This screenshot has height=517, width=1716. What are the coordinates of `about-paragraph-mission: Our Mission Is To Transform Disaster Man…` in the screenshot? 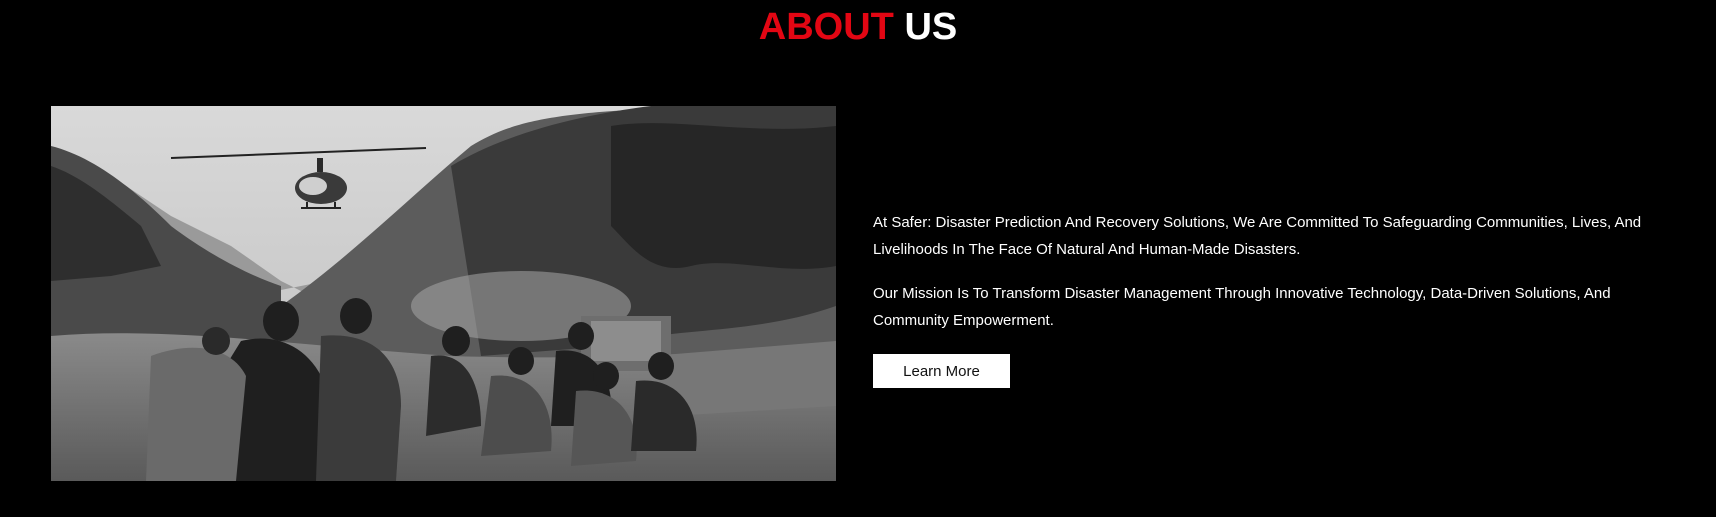 It's located at (1242, 307).